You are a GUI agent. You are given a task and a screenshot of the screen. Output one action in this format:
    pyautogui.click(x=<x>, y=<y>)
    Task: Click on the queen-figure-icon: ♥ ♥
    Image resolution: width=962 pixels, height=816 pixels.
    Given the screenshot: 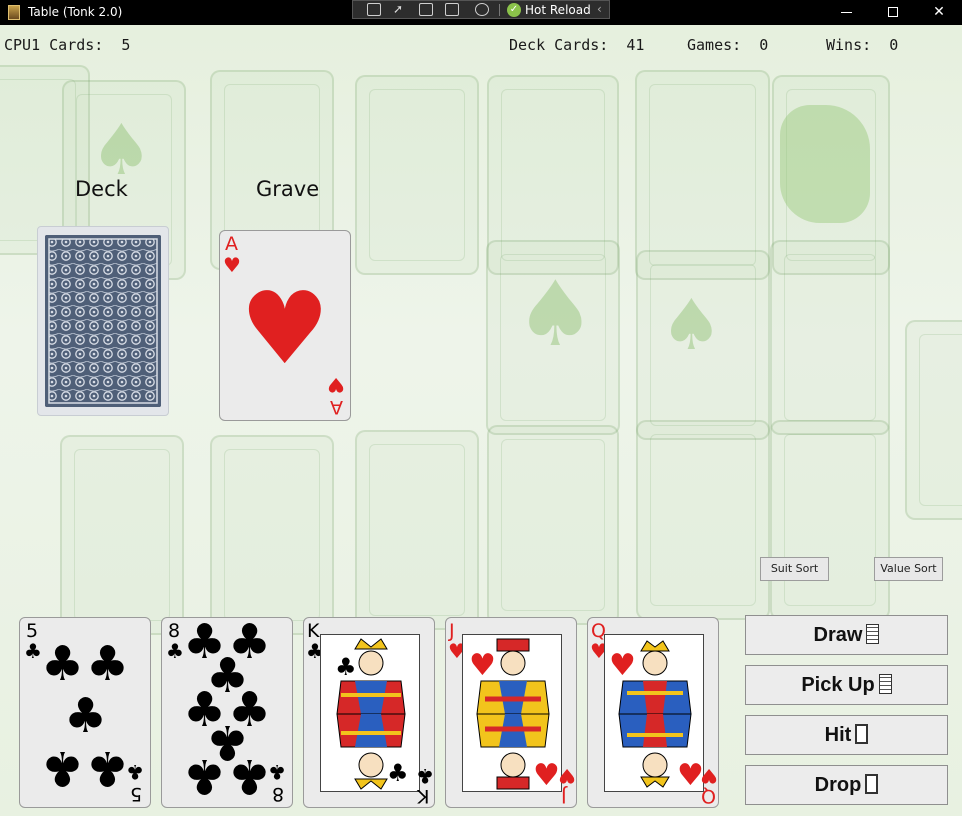 What is the action you would take?
    pyautogui.click(x=654, y=713)
    